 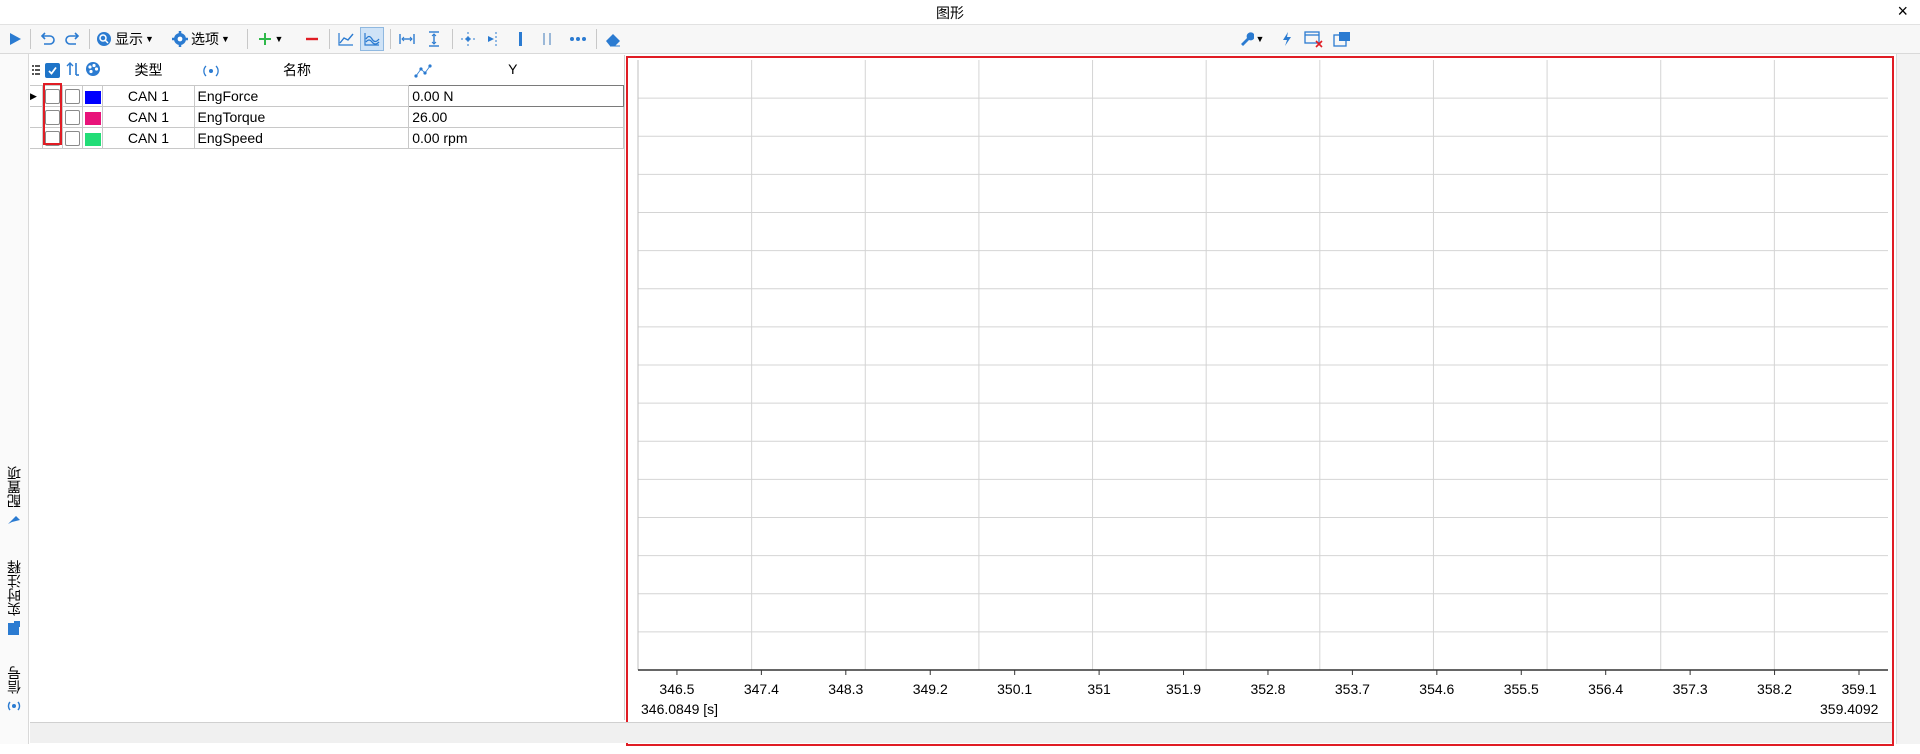 What do you see at coordinates (516, 138) in the screenshot?
I see `value-cell: 0.00 rpm` at bounding box center [516, 138].